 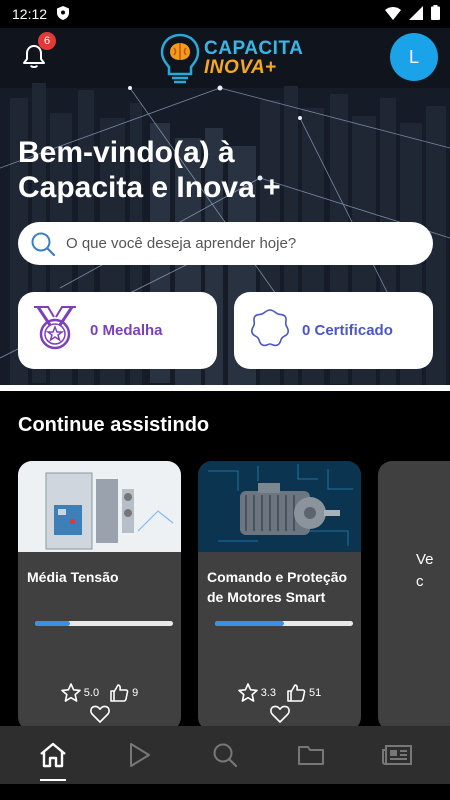 What do you see at coordinates (279, 506) in the screenshot?
I see `course-thumbnail-motor` at bounding box center [279, 506].